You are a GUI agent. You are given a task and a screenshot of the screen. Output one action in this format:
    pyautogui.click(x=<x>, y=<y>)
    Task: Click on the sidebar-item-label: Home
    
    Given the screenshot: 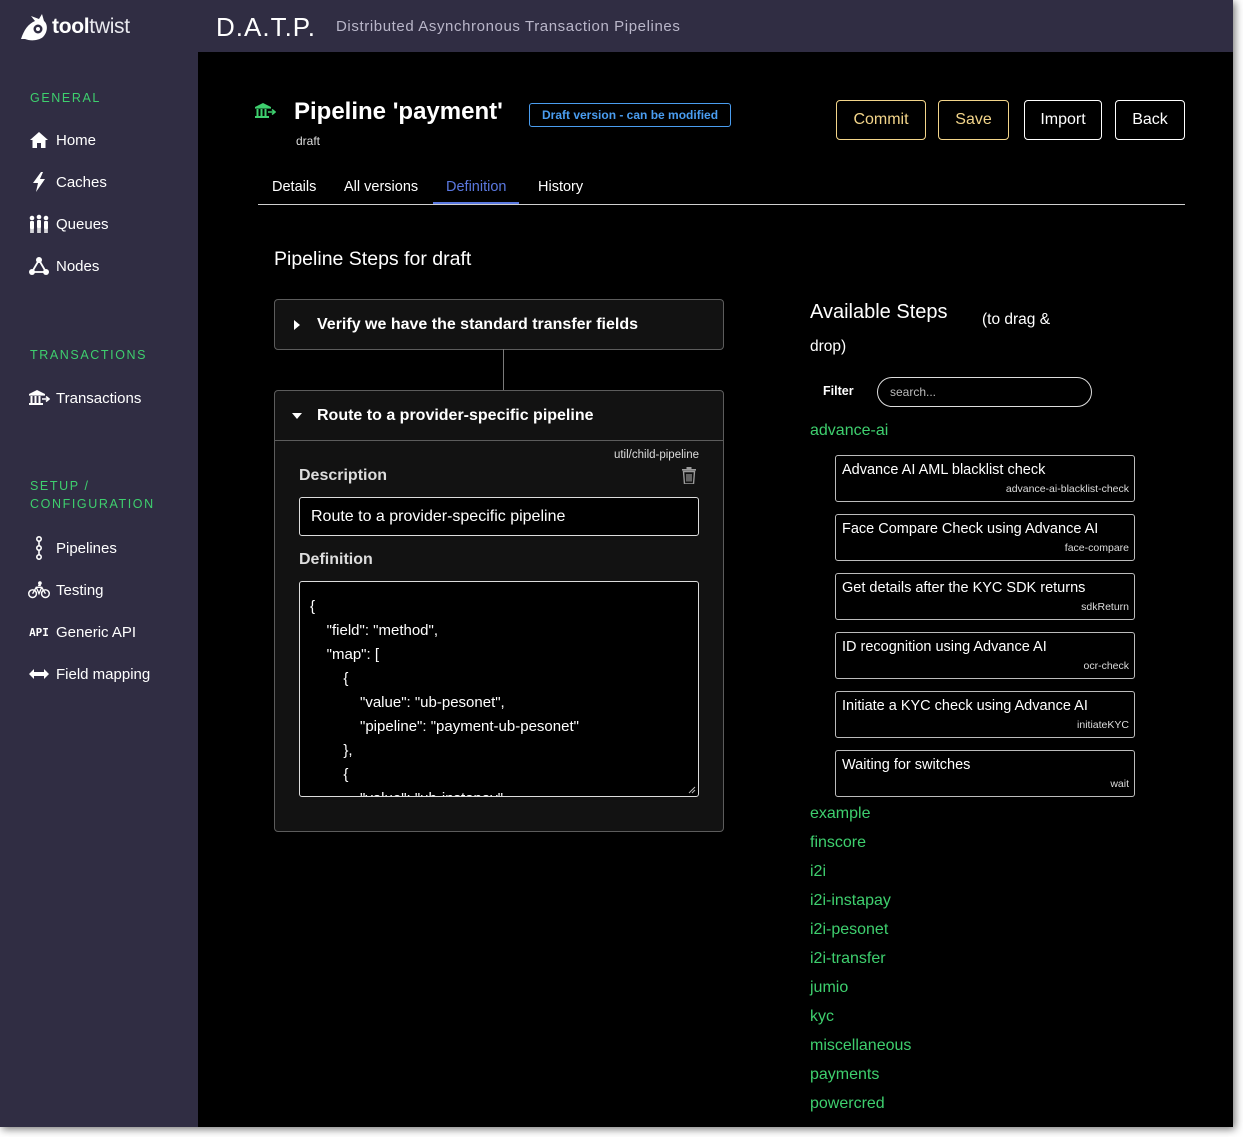 What is the action you would take?
    pyautogui.click(x=76, y=140)
    